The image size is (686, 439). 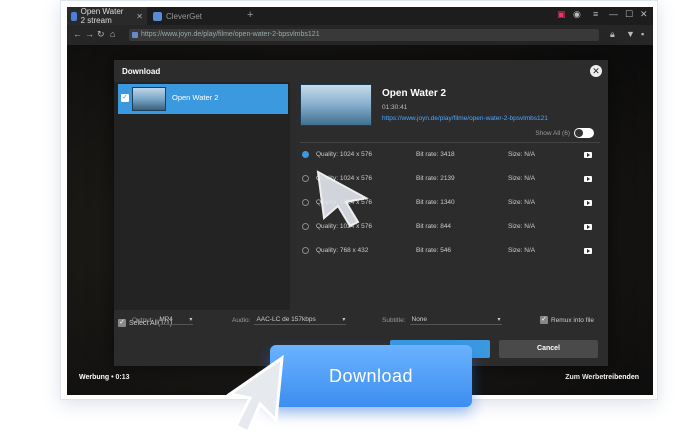 I want to click on site-icon, so click(x=135, y=35).